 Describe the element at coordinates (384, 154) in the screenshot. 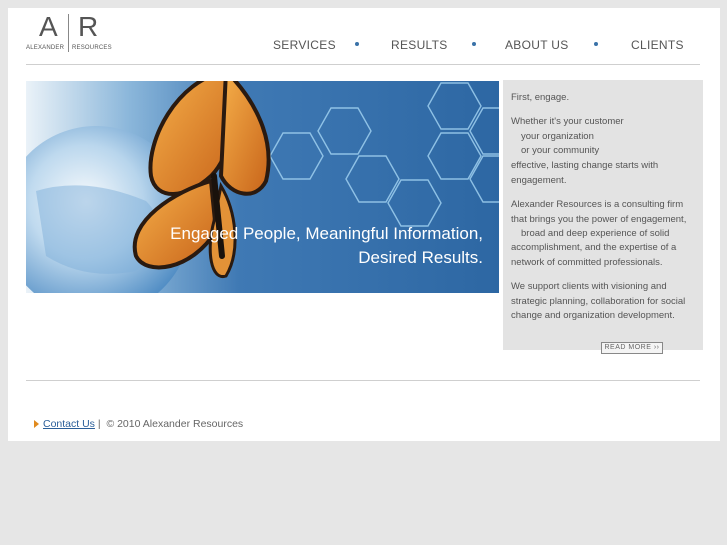

I see `hexagon-pattern` at that location.